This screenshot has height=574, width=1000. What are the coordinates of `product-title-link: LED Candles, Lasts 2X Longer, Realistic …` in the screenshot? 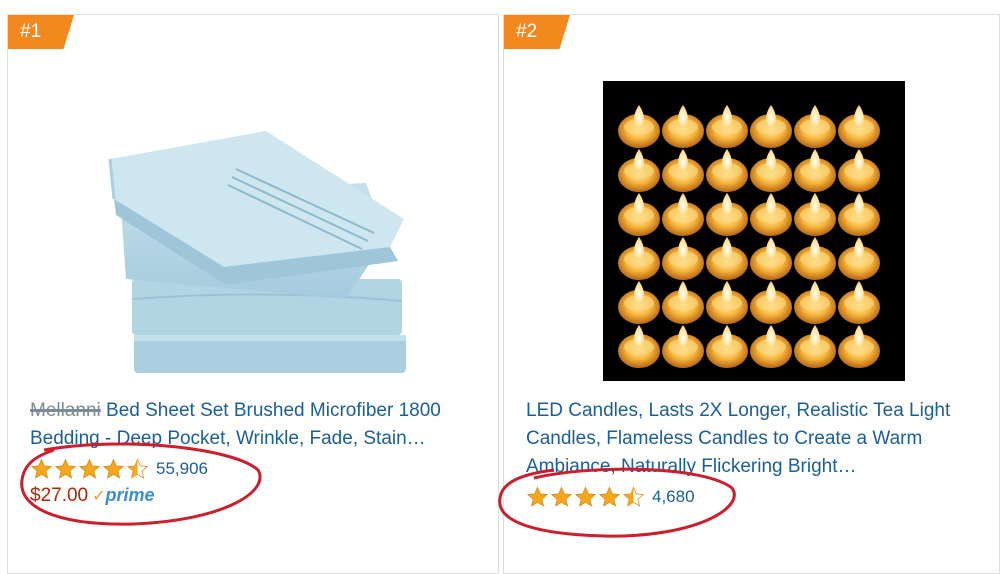 It's located at (753, 440).